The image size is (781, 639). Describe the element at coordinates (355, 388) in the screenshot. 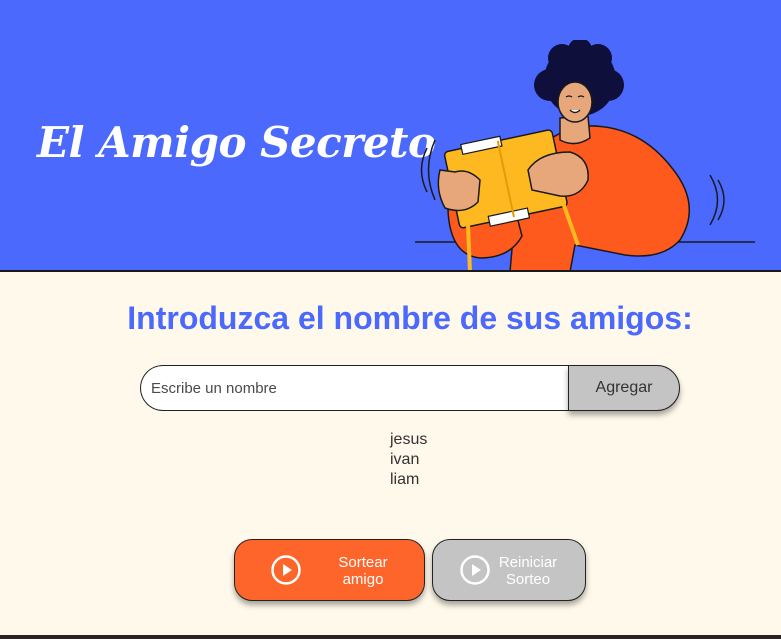

I see `friend-name-input` at that location.